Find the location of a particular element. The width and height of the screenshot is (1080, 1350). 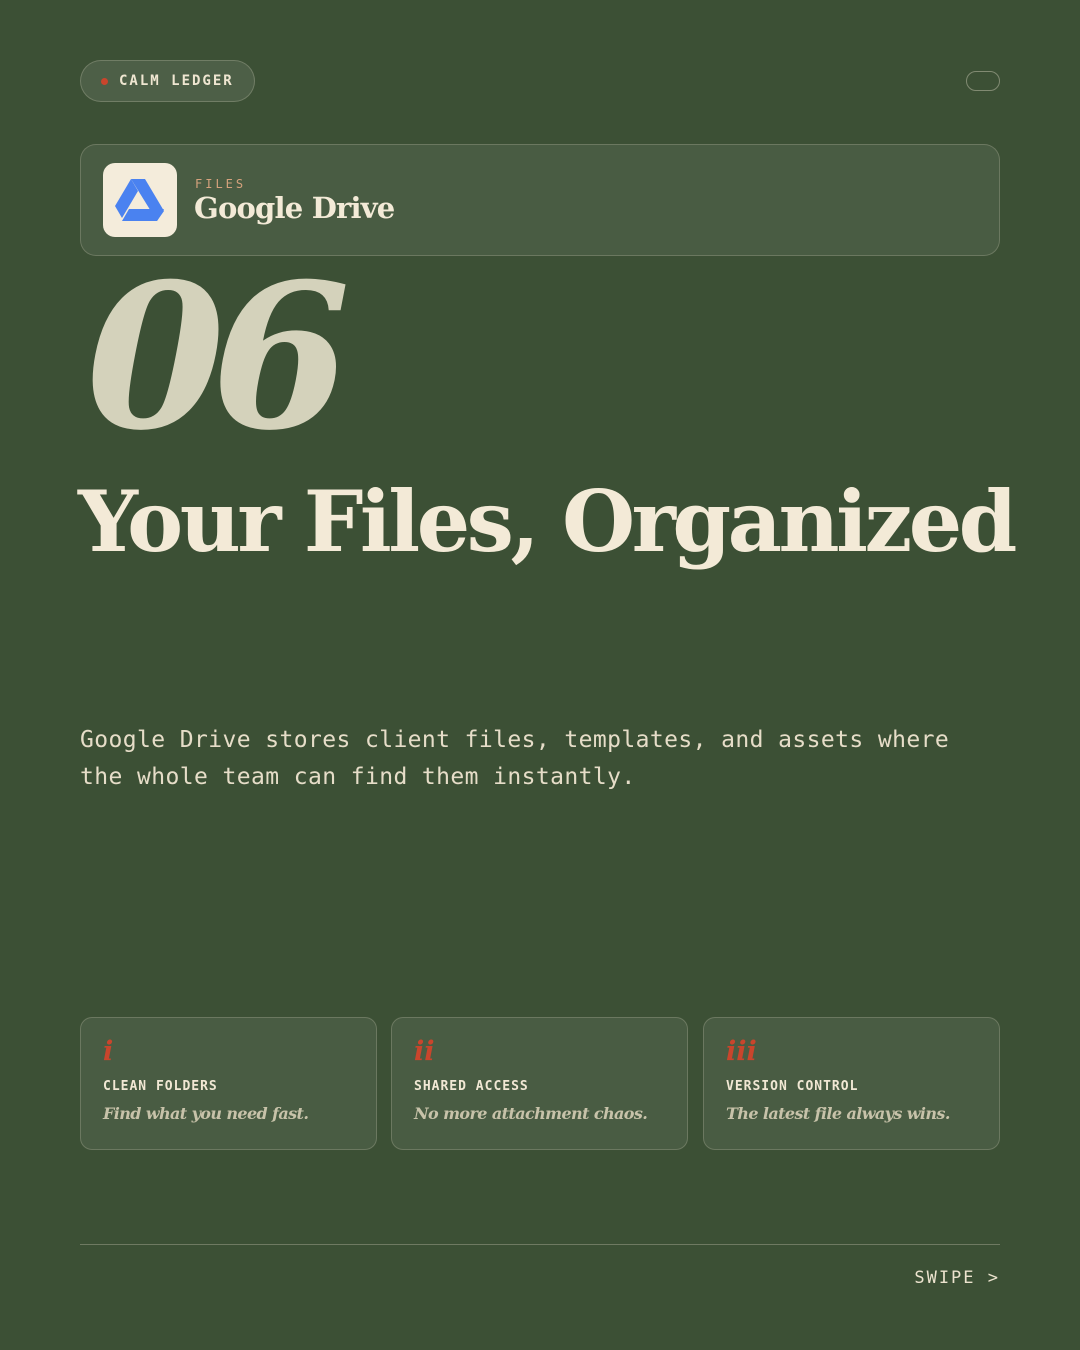

feature-title: CLEAN FOLDERS is located at coordinates (160, 1086).